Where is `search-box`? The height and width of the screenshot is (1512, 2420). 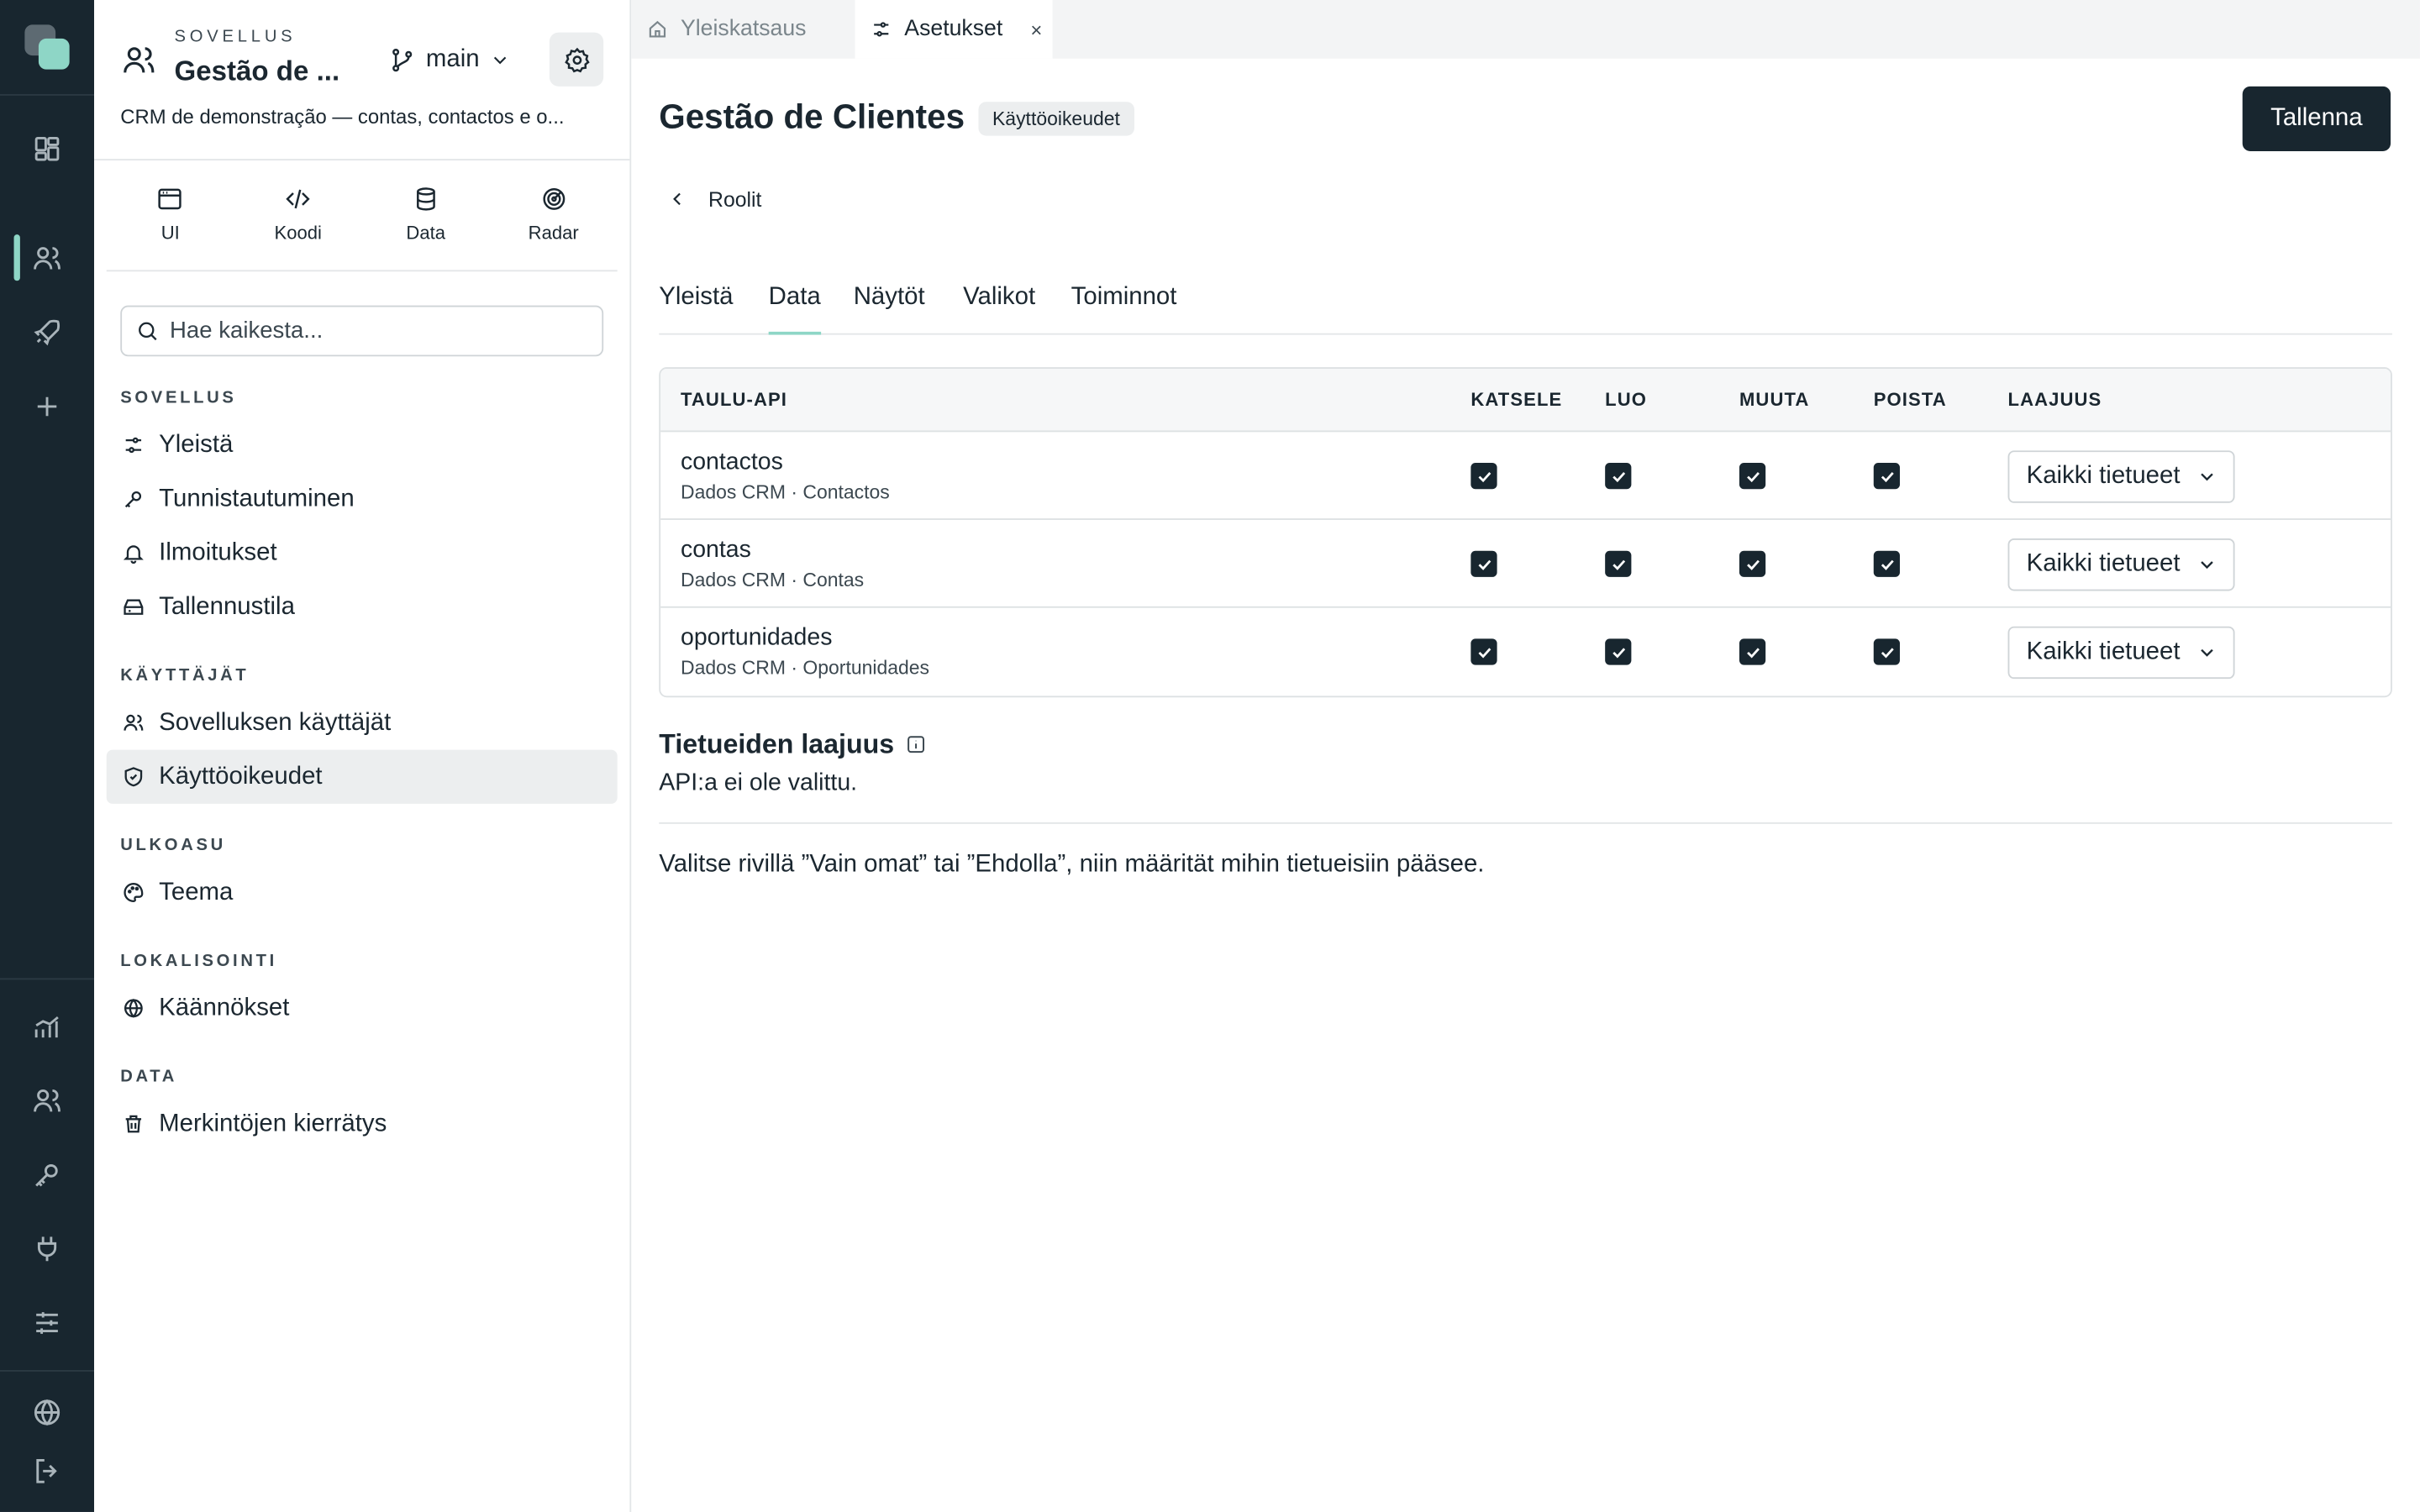
search-box is located at coordinates (362, 331).